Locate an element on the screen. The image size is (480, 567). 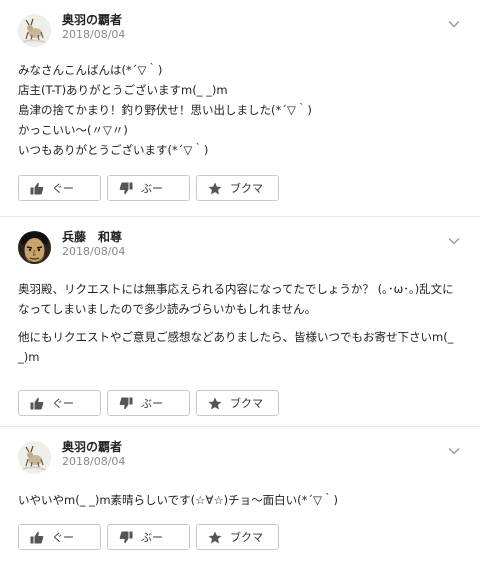
comment-line: いつもありがとうございます(*´▽｀) is located at coordinates (113, 150).